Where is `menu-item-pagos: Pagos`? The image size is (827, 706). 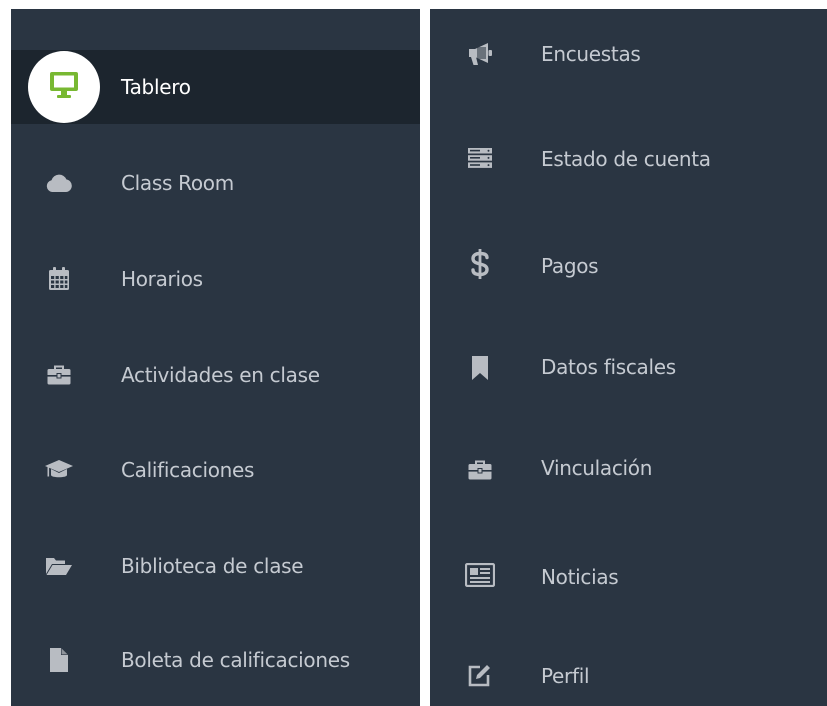
menu-item-pagos: Pagos is located at coordinates (628, 265).